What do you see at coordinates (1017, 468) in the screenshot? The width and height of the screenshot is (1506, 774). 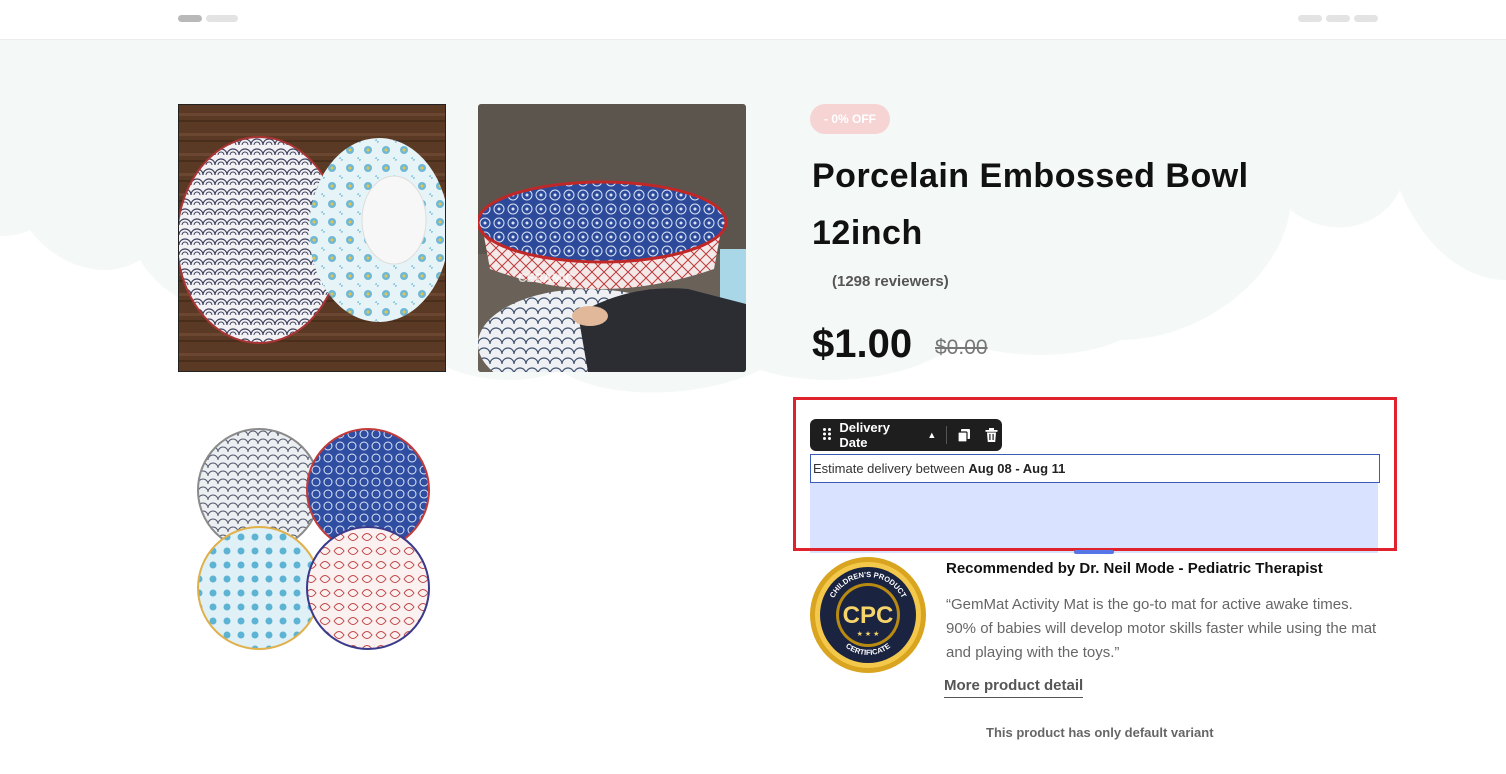 I see `delivery-range: Aug 08 - Aug 11` at bounding box center [1017, 468].